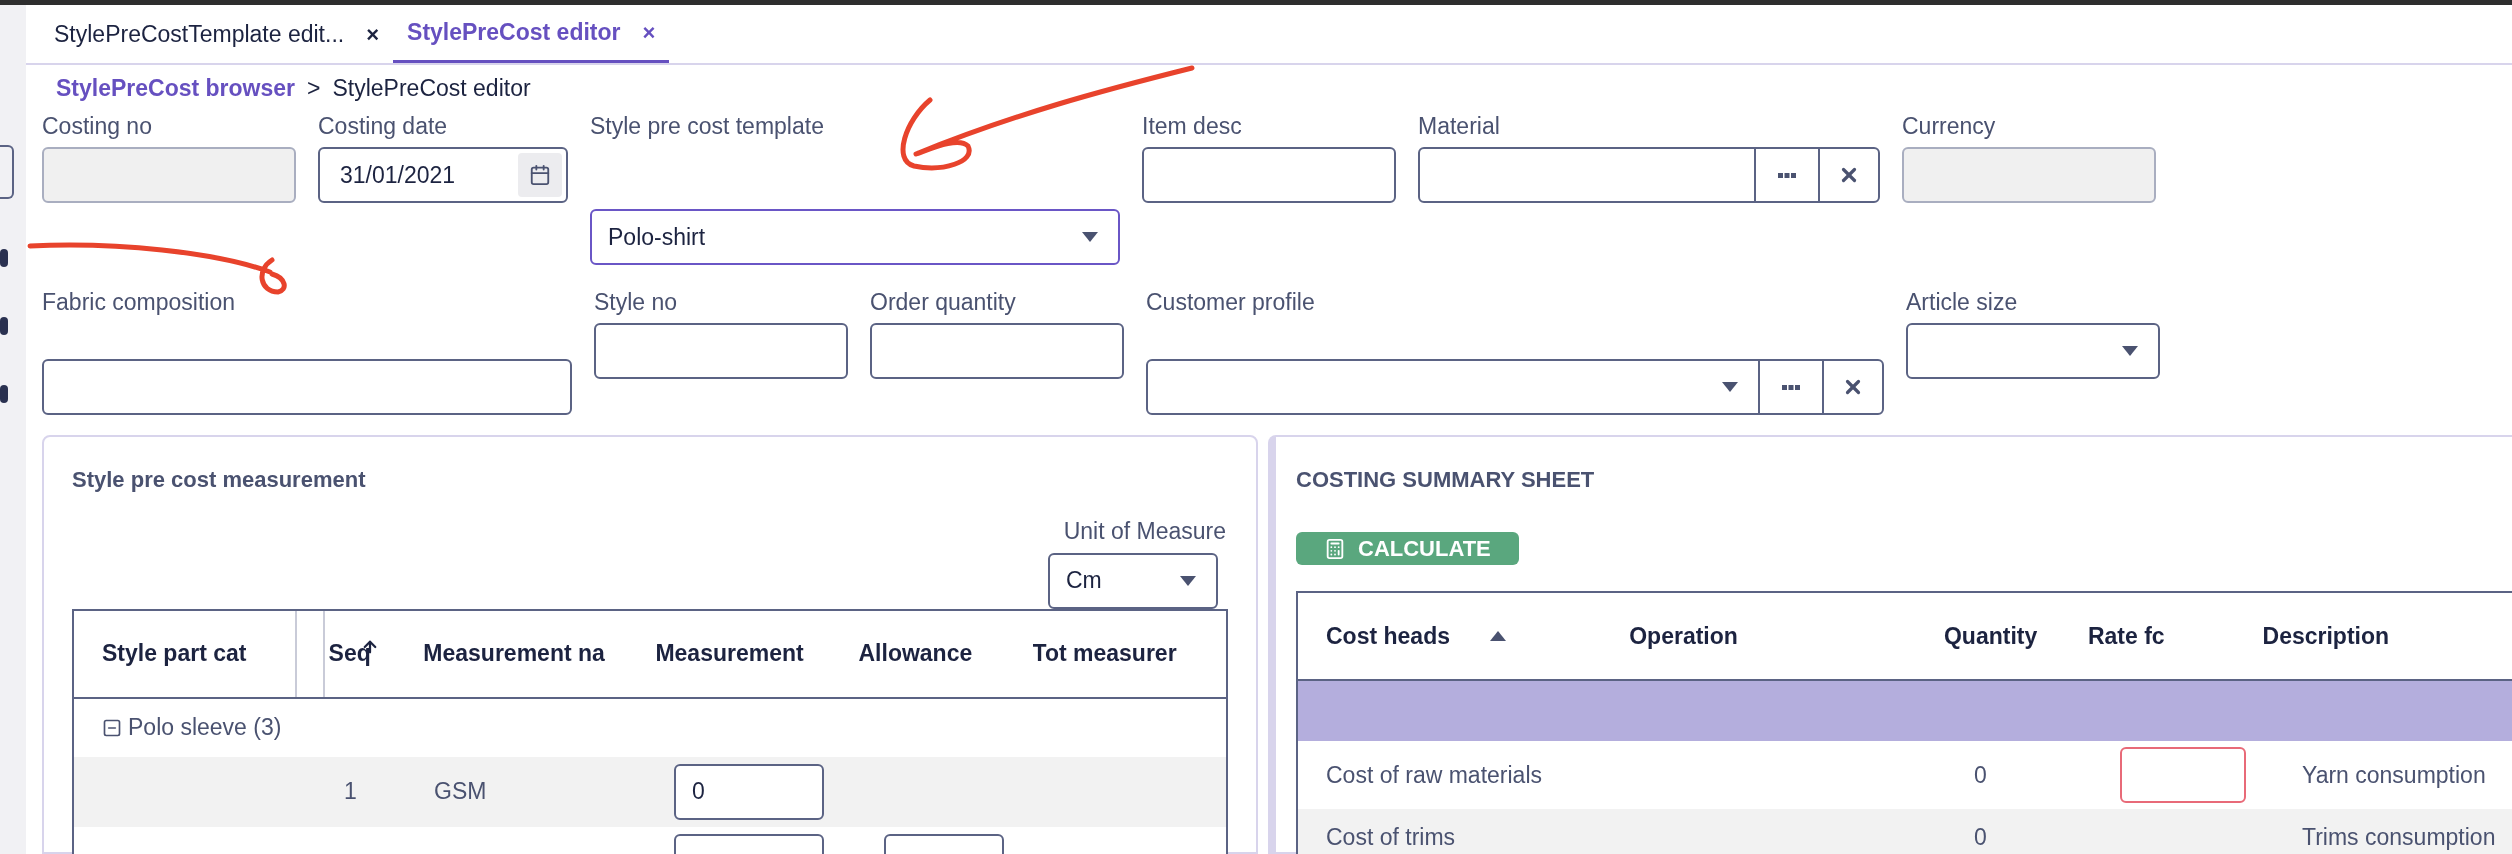  What do you see at coordinates (460, 791) in the screenshot?
I see `table-cell: GSM` at bounding box center [460, 791].